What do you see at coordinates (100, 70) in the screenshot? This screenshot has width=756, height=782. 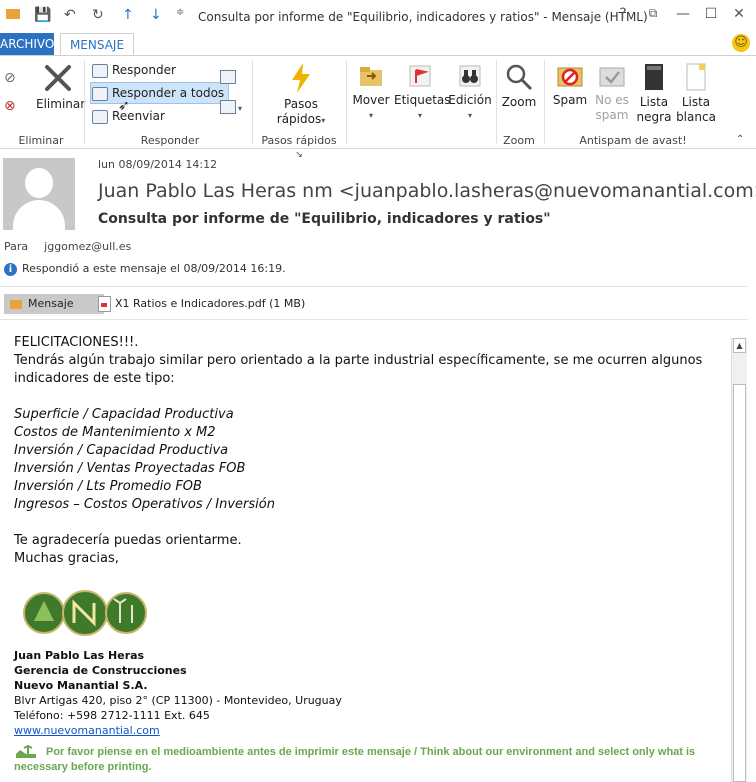 I see `reply-icon` at bounding box center [100, 70].